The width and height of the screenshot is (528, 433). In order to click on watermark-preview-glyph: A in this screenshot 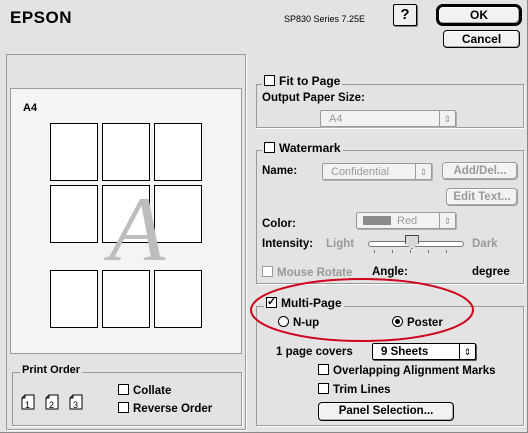, I will do `click(137, 229)`.